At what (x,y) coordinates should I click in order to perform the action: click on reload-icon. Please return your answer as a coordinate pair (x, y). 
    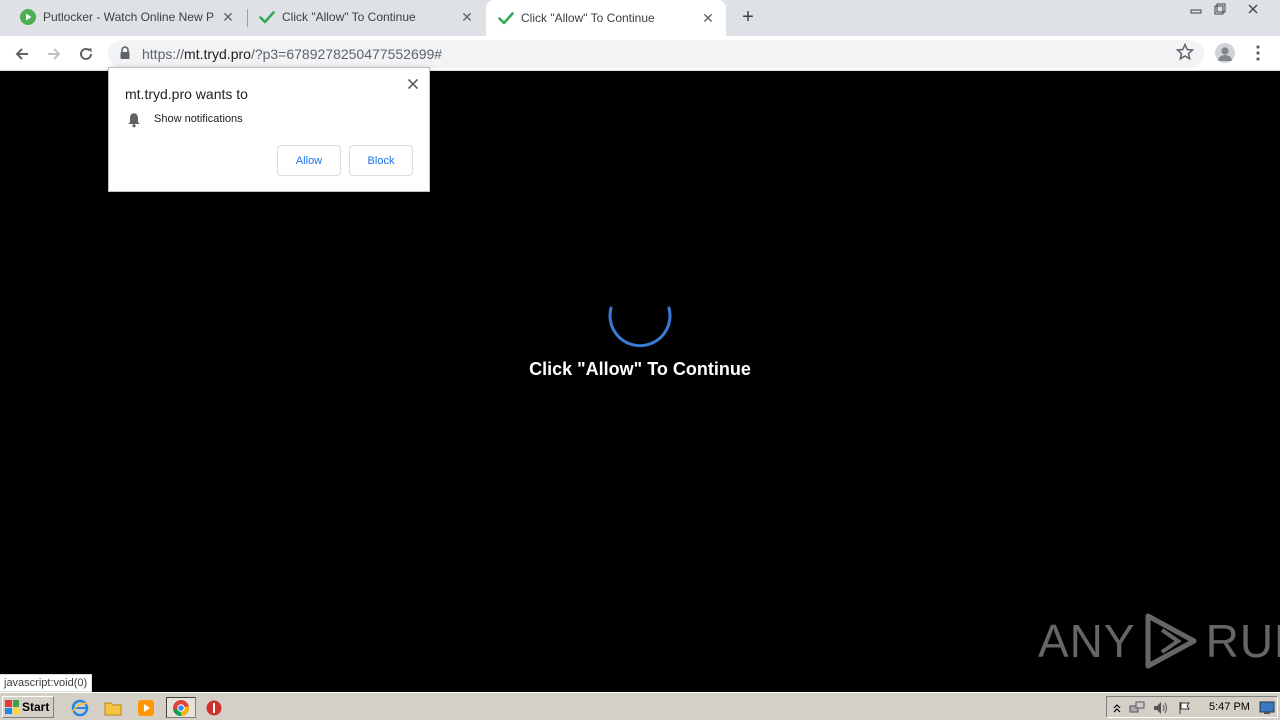
    Looking at the image, I should click on (86, 53).